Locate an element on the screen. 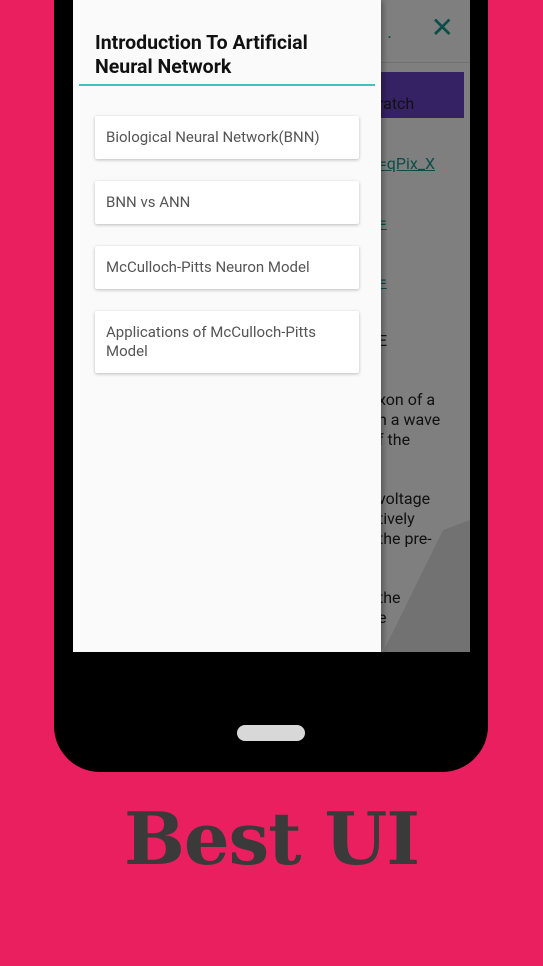 The width and height of the screenshot is (543, 966). home-button is located at coordinates (271, 733).